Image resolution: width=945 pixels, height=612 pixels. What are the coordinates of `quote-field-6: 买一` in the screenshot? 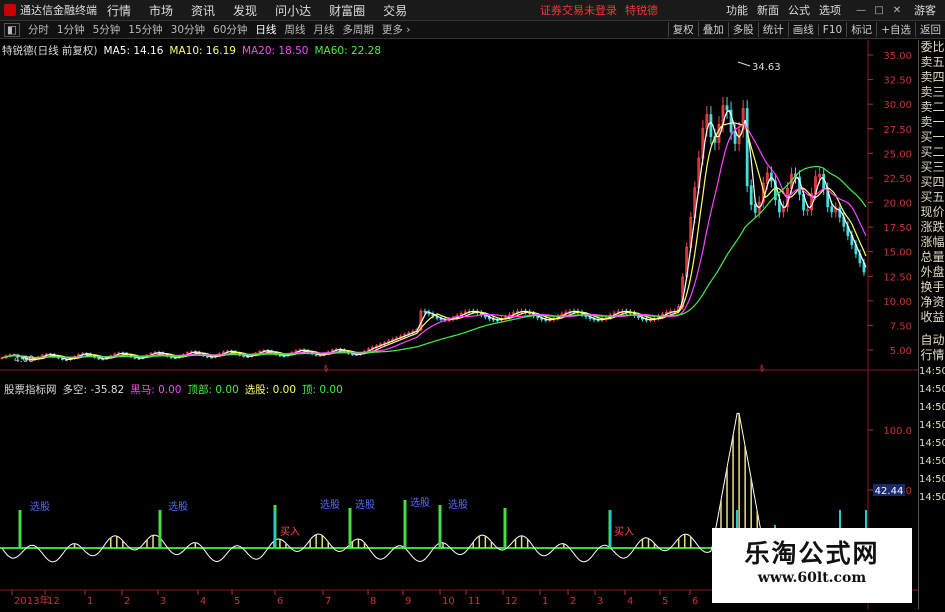 It's located at (932, 137).